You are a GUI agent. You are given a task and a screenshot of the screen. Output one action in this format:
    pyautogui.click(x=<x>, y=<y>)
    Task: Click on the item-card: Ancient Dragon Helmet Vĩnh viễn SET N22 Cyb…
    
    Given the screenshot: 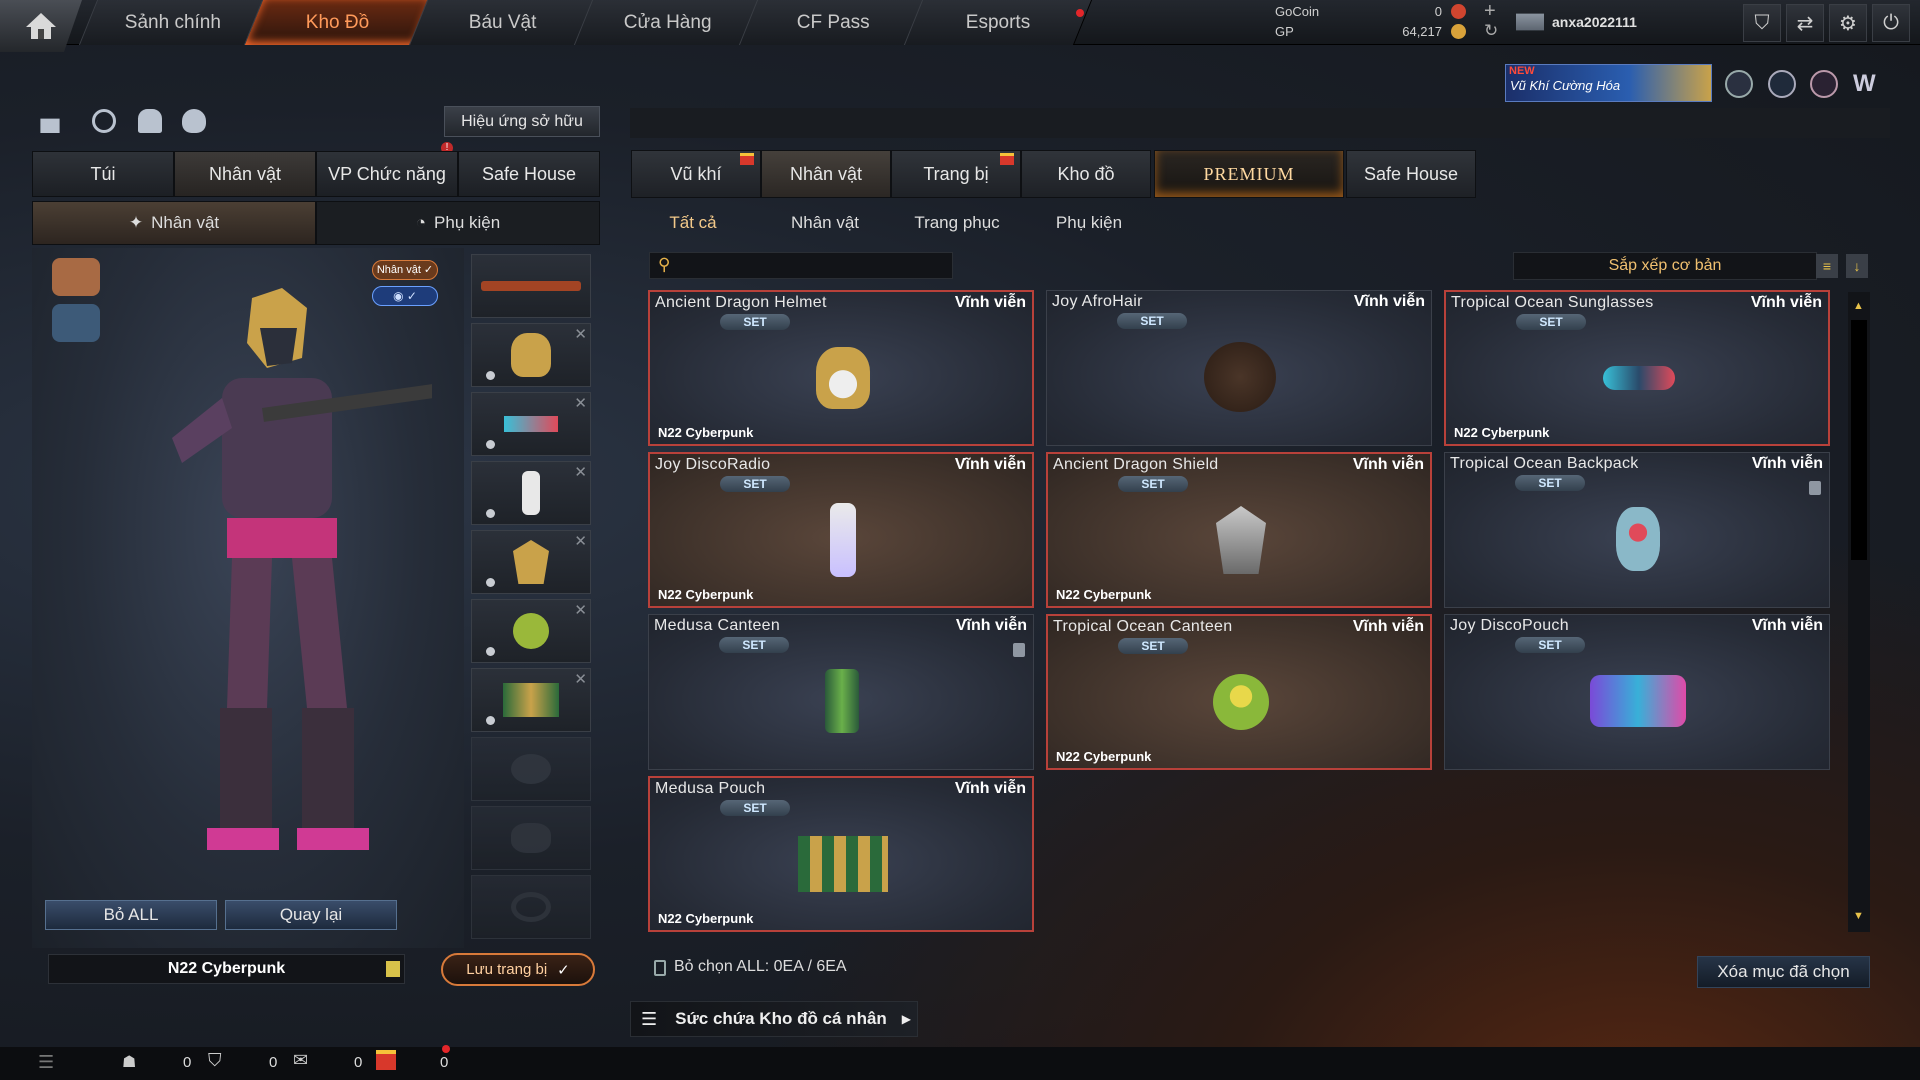 What is the action you would take?
    pyautogui.click(x=841, y=368)
    